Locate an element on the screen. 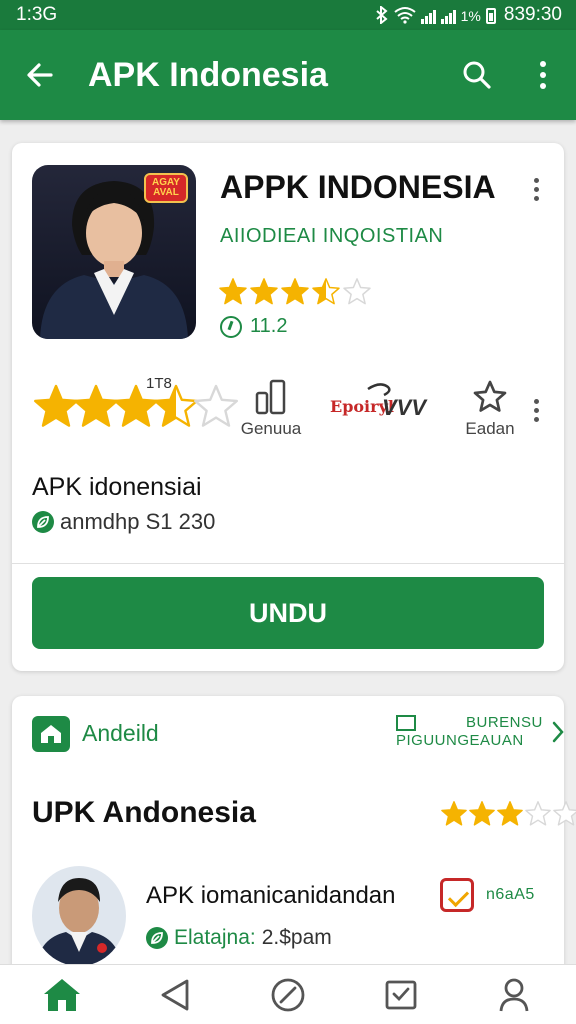  stat-size-label: Genuua is located at coordinates (271, 428).